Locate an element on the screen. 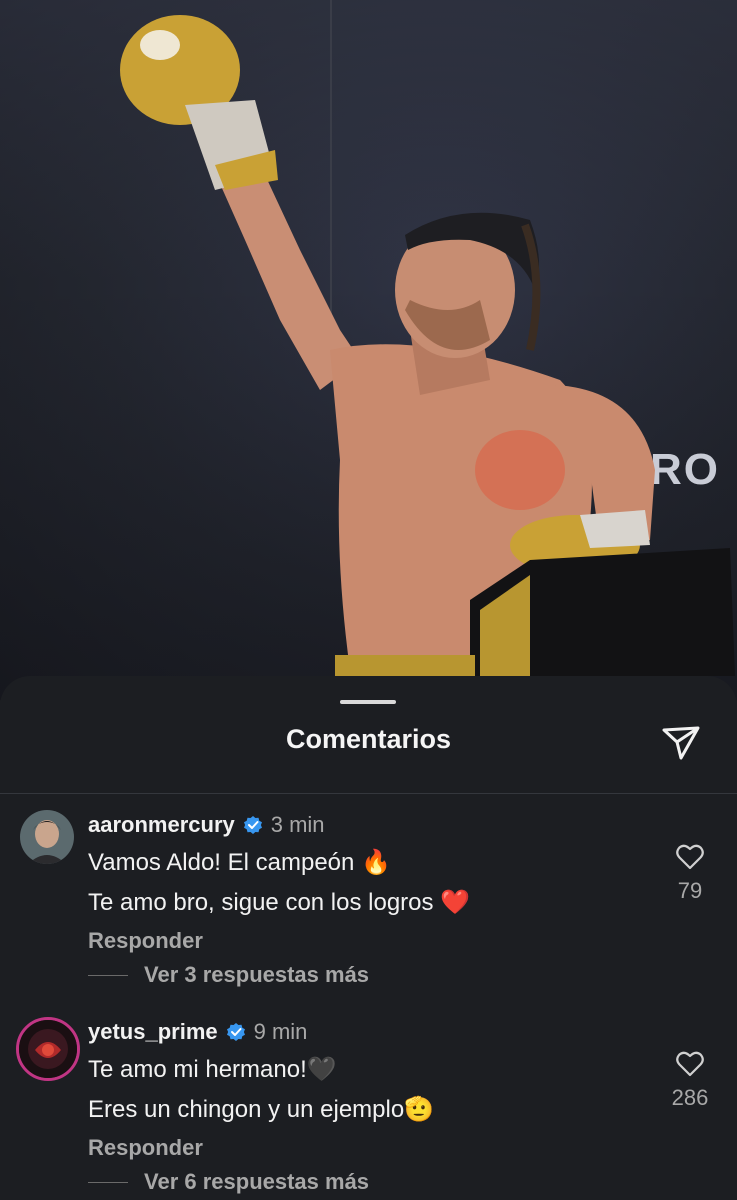 This screenshot has height=1200, width=737. like-count: 79 is located at coordinates (690, 890).